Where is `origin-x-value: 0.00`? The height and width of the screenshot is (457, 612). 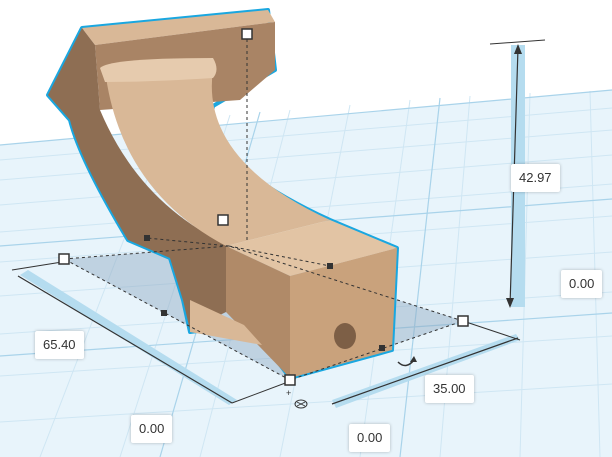
origin-x-value: 0.00 is located at coordinates (152, 429).